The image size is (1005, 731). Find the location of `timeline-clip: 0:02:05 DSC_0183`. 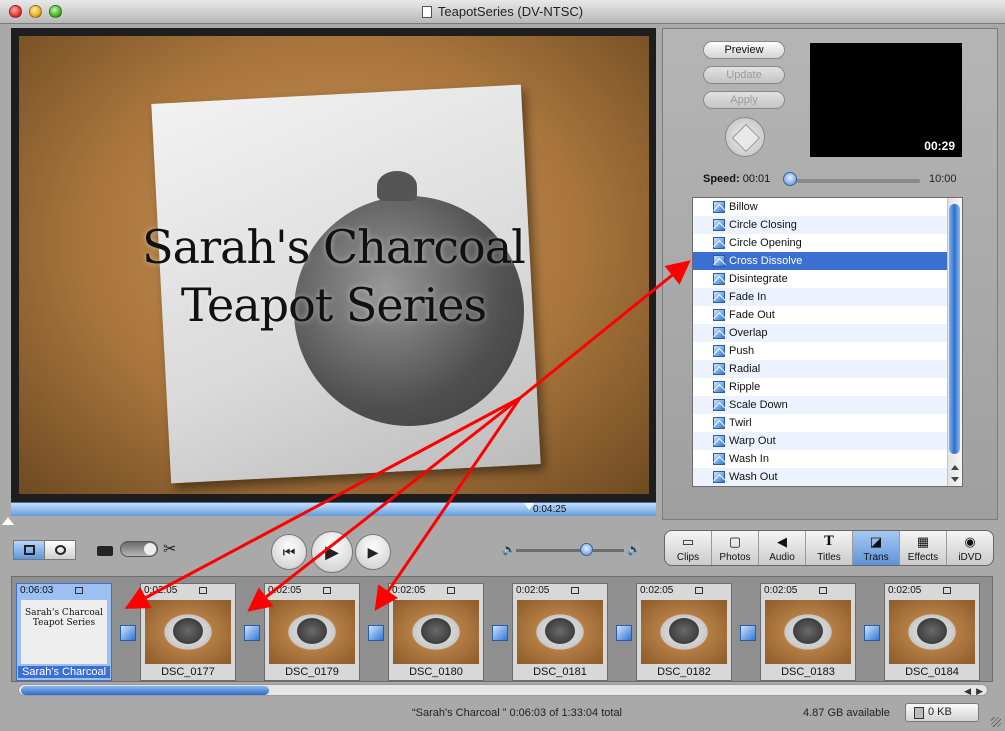

timeline-clip: 0:02:05 DSC_0183 is located at coordinates (808, 632).